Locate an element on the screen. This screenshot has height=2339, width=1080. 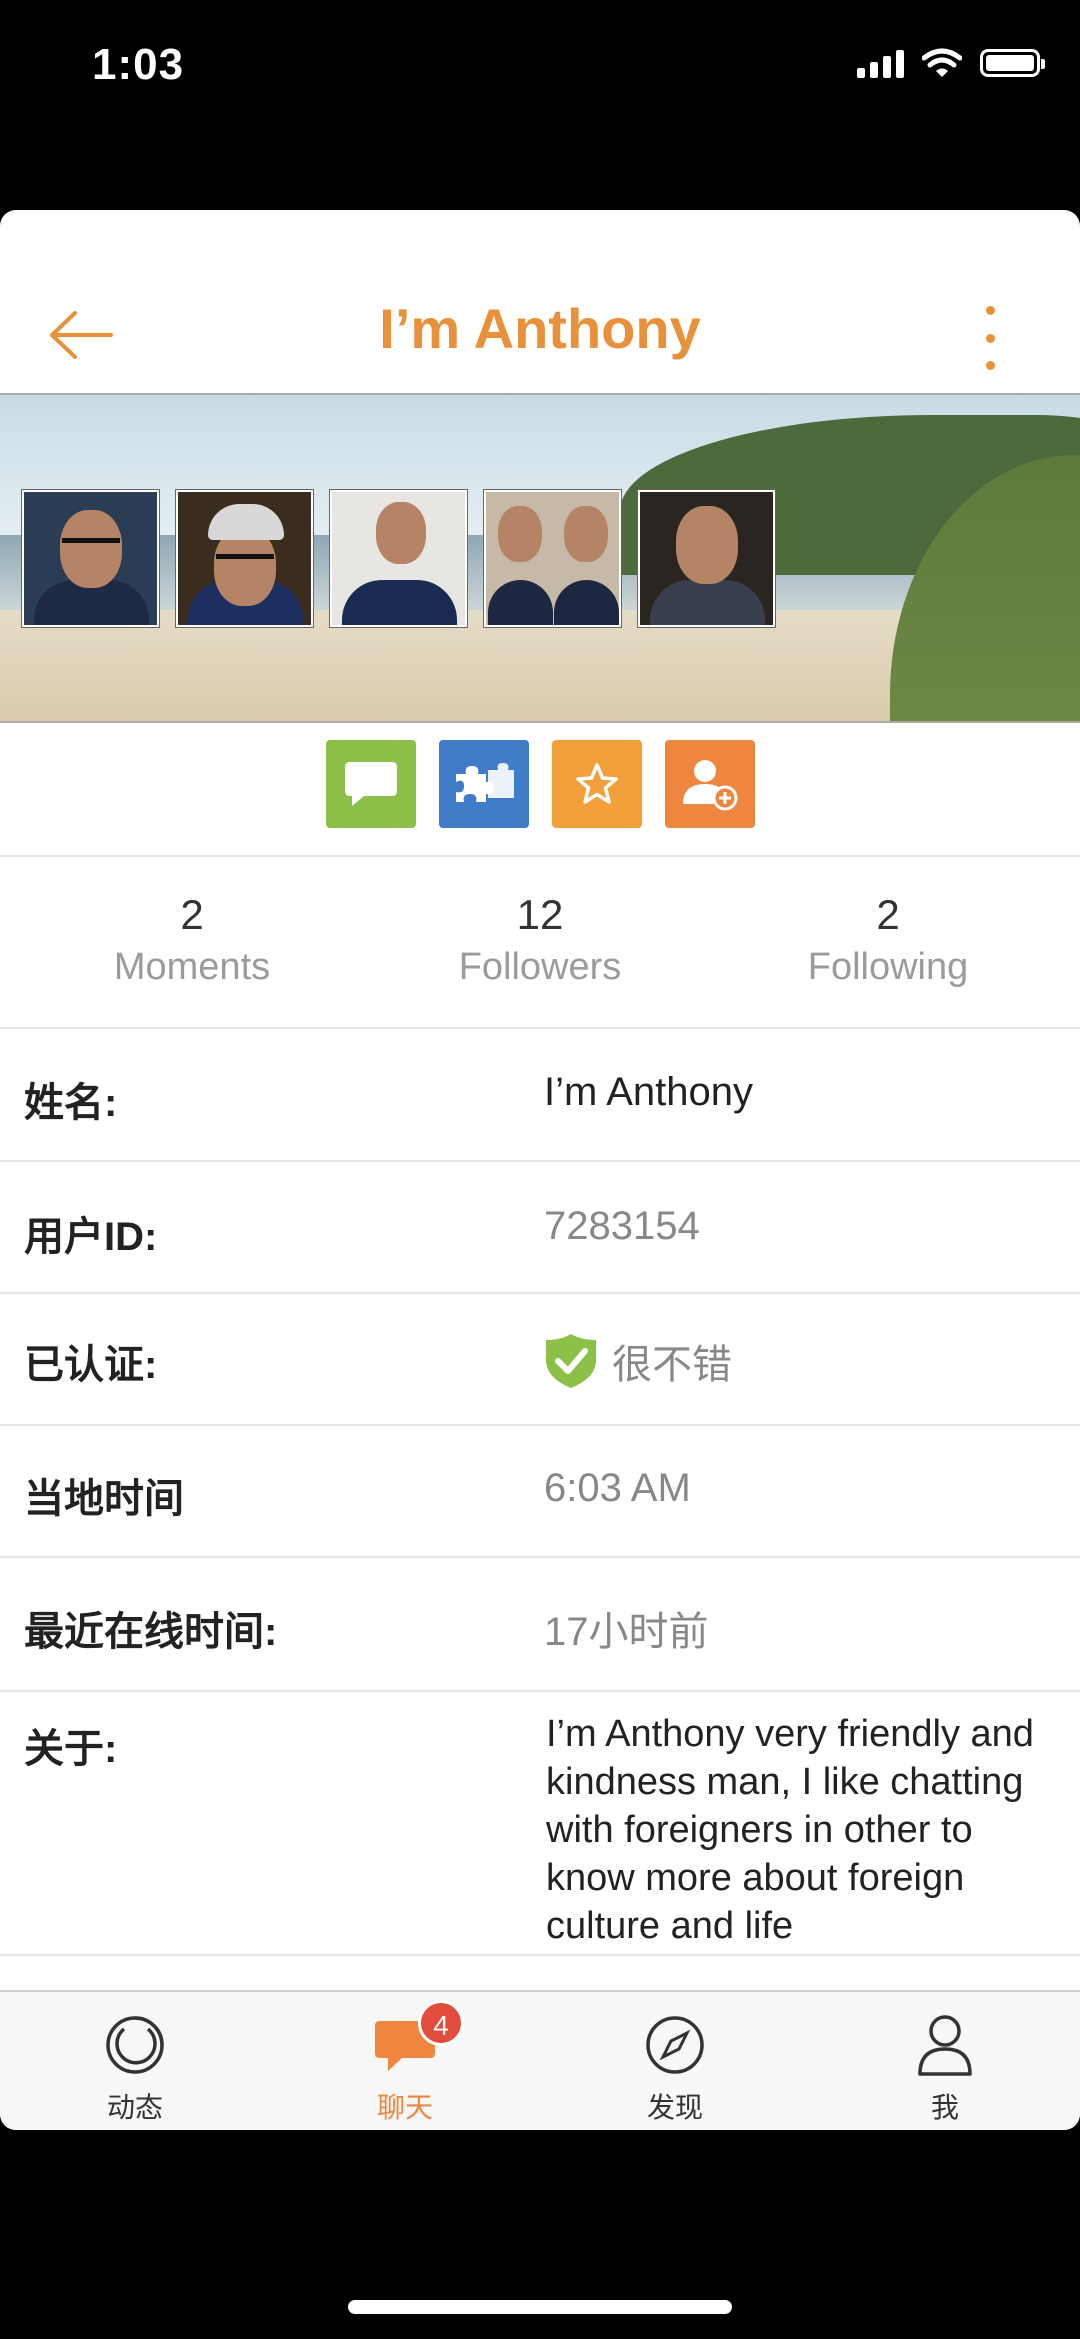
header: I’m Anthony is located at coordinates (540, 302).